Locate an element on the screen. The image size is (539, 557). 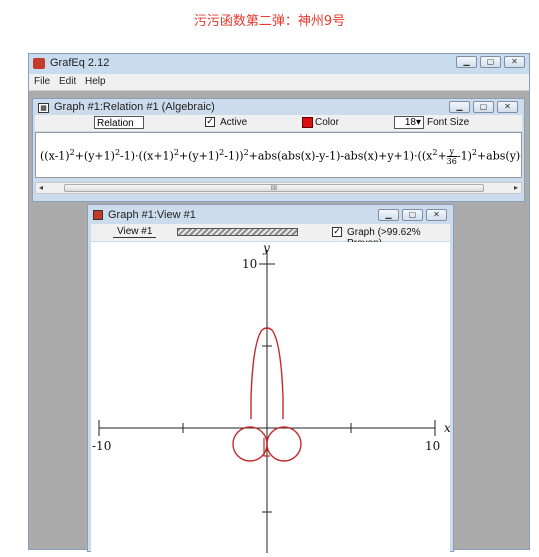
menu-file: File is located at coordinates (42, 81).